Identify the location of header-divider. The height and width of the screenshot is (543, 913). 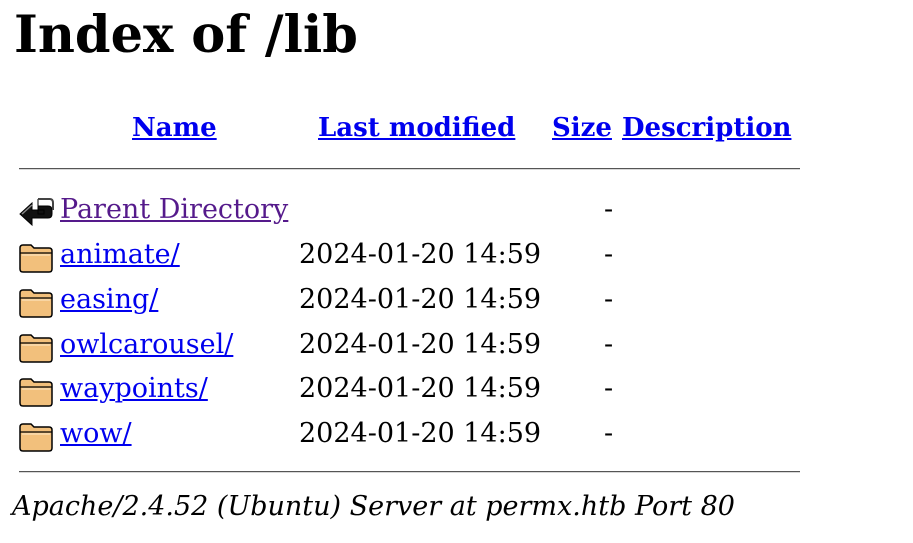
(409, 169).